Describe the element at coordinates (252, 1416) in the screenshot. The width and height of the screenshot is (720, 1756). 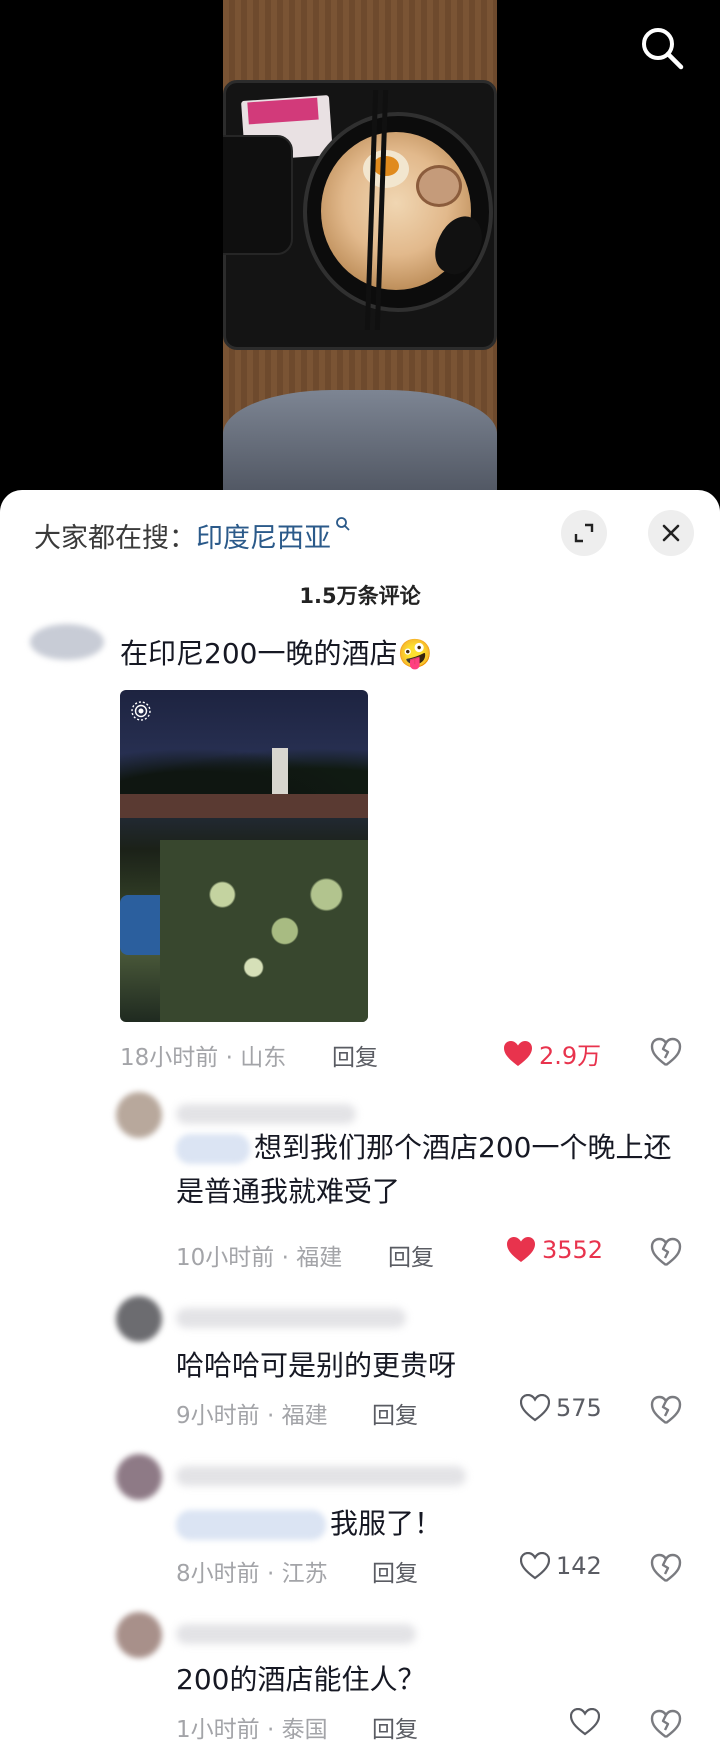
I see `comment-meta: 9小时前 · 福建` at that location.